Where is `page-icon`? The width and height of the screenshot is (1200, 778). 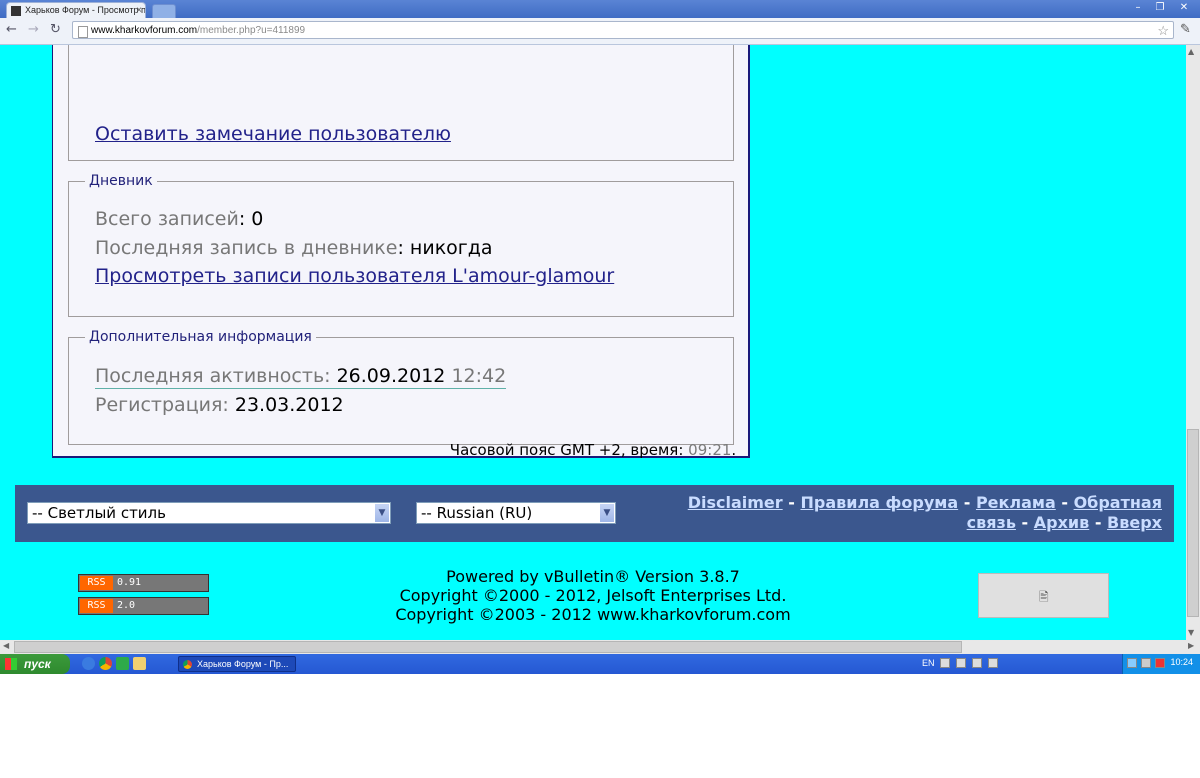
page-icon is located at coordinates (83, 32).